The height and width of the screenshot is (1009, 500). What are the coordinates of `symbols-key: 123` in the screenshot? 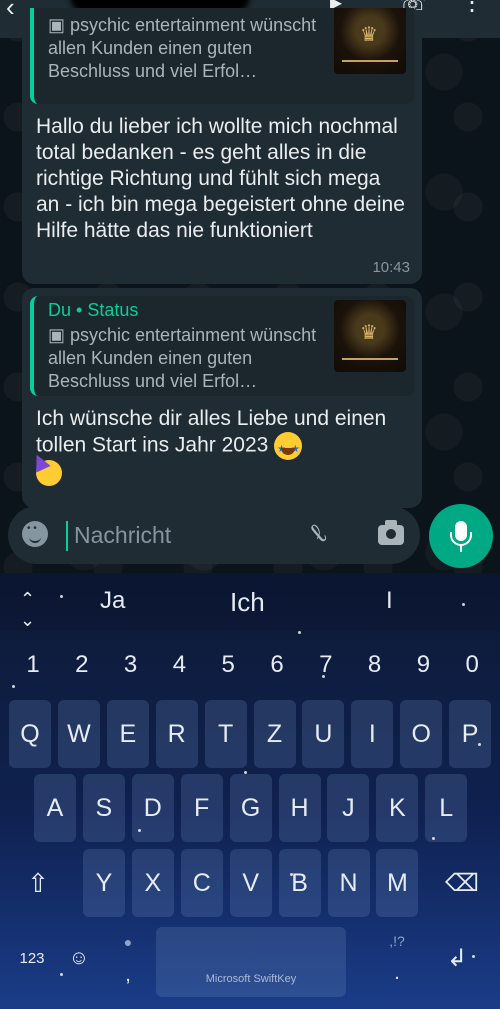 It's located at (32, 958).